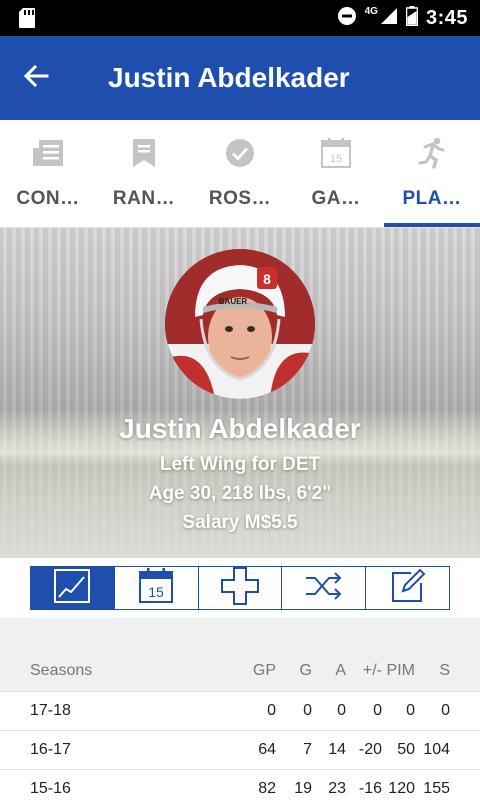 The image size is (480, 800). What do you see at coordinates (412, 18) in the screenshot?
I see `battery-icon` at bounding box center [412, 18].